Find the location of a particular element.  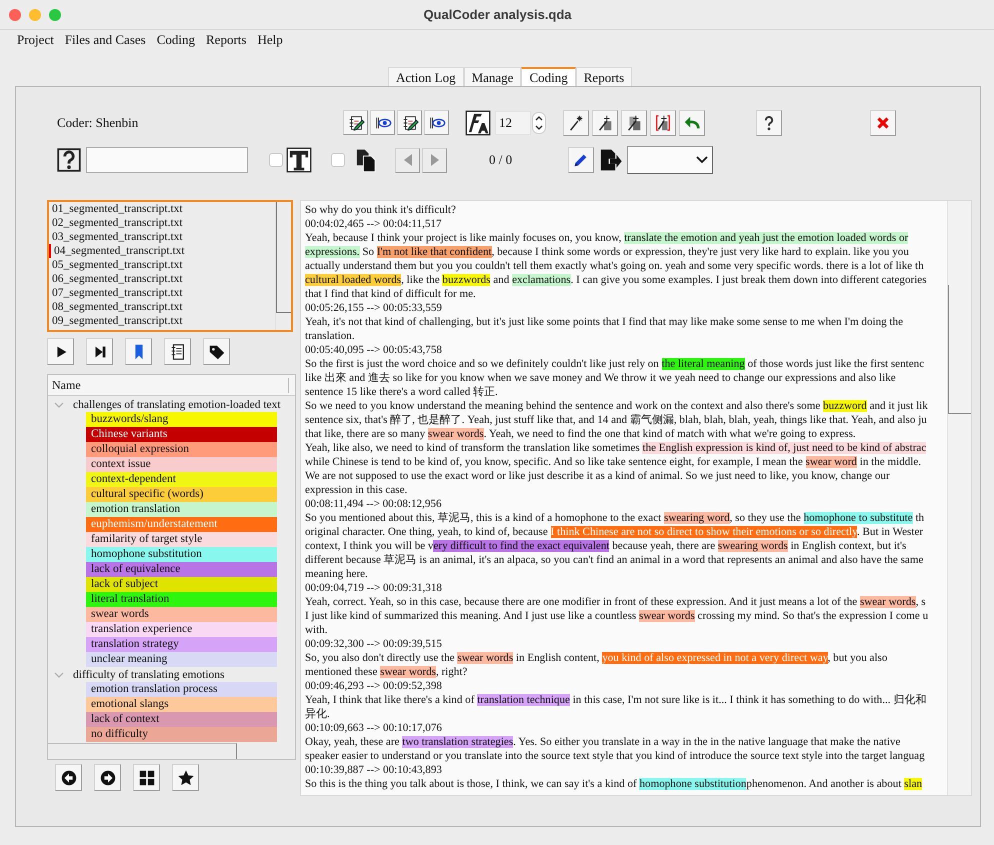

transcript-text: , so they use the is located at coordinates (766, 518).